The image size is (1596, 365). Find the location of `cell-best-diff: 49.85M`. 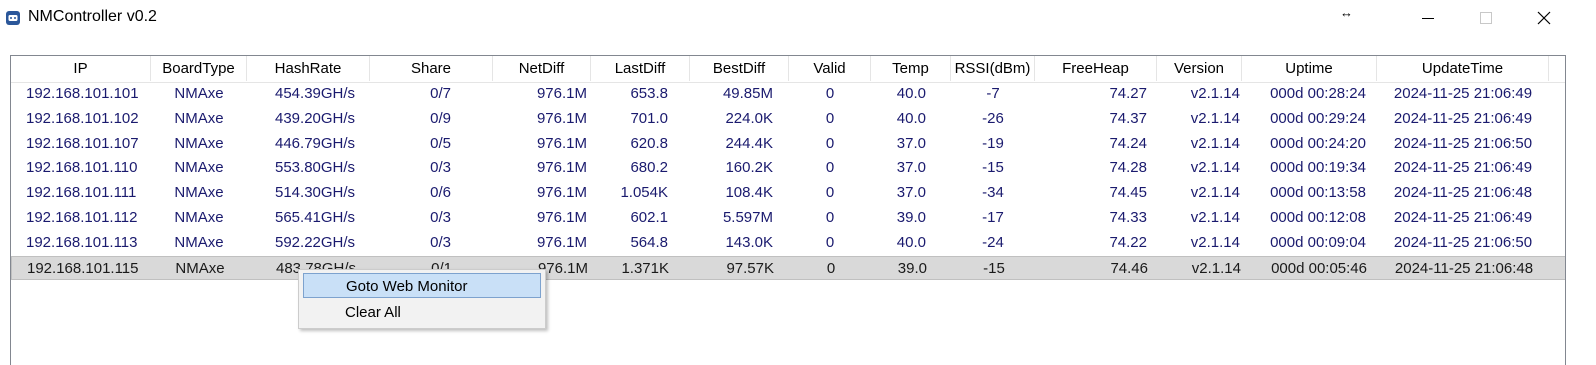

cell-best-diff: 49.85M is located at coordinates (747, 93).